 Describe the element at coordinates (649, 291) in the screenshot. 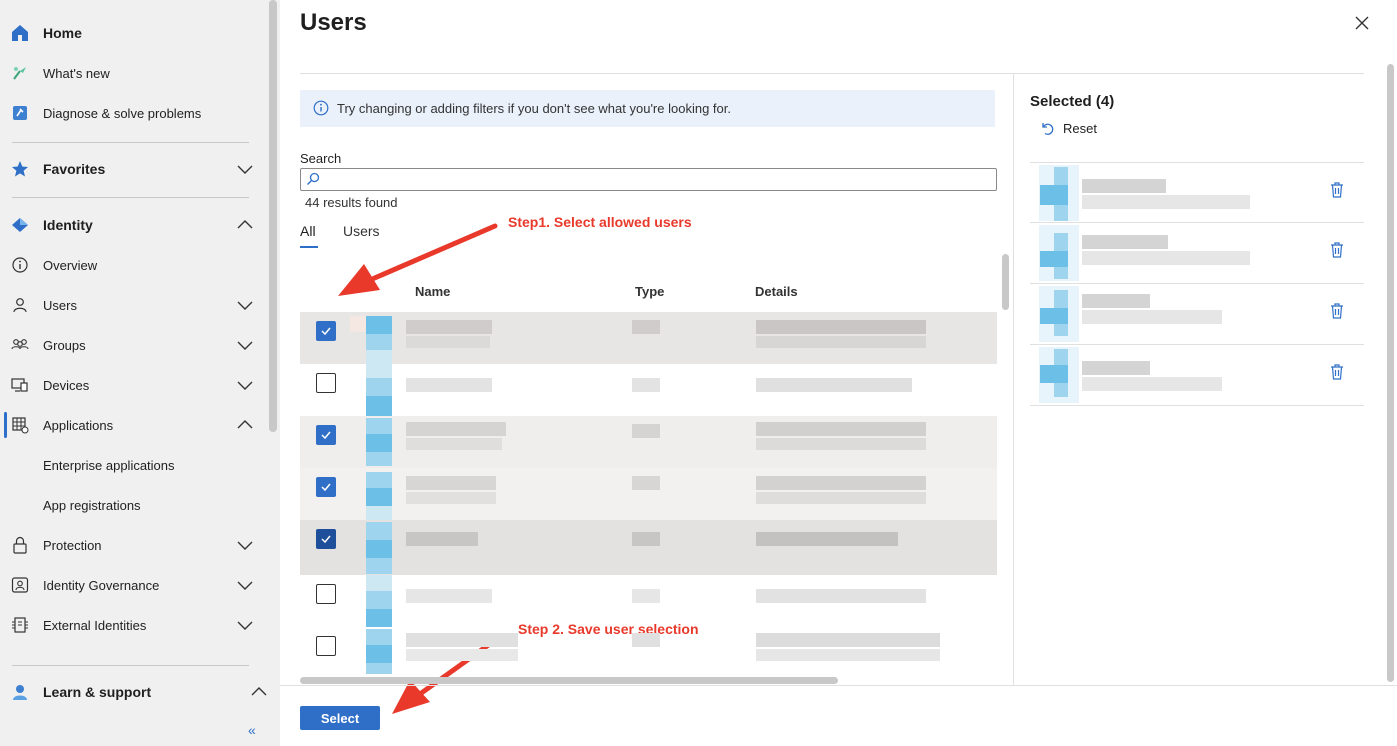

I see `column-header-type: Type` at that location.